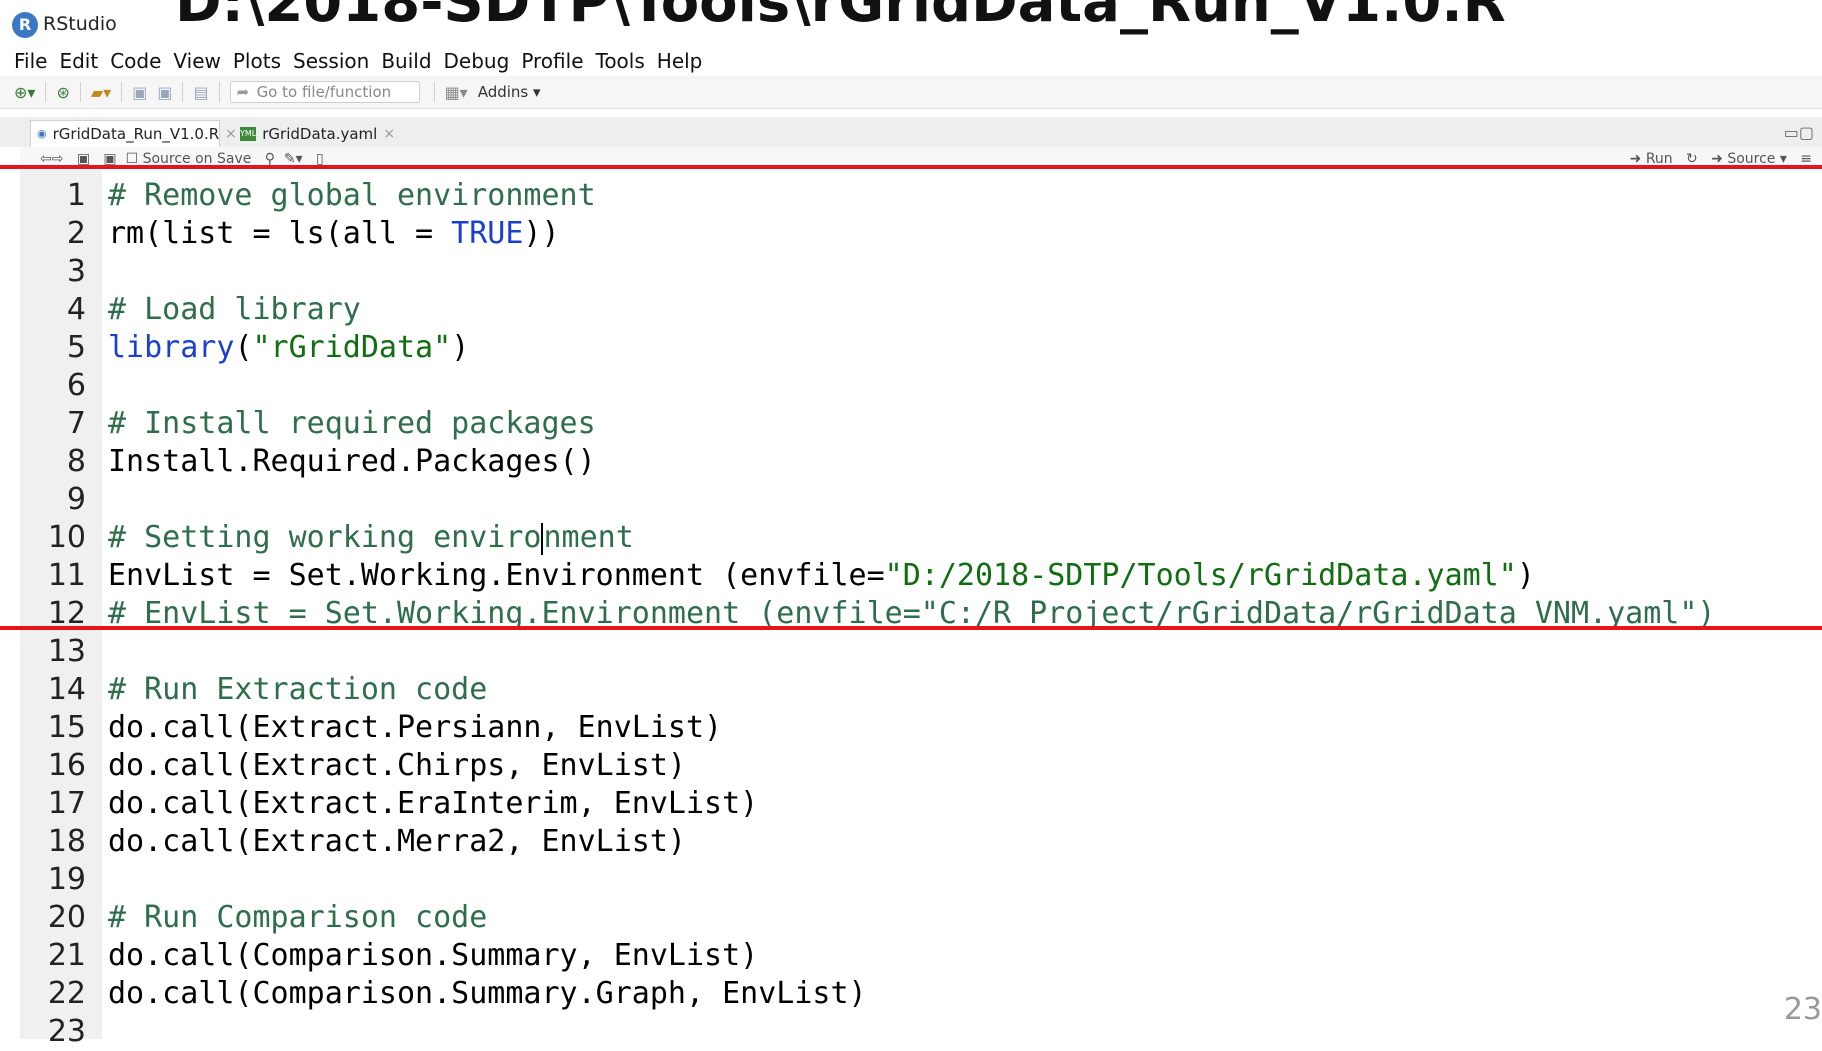  What do you see at coordinates (433, 955) in the screenshot?
I see `code-text: do.call(Comparison.Summary, EnvList)` at bounding box center [433, 955].